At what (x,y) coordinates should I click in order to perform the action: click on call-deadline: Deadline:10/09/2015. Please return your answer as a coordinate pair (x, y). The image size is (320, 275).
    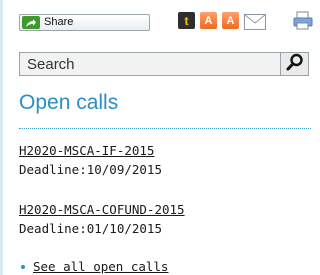
    Looking at the image, I should click on (90, 169).